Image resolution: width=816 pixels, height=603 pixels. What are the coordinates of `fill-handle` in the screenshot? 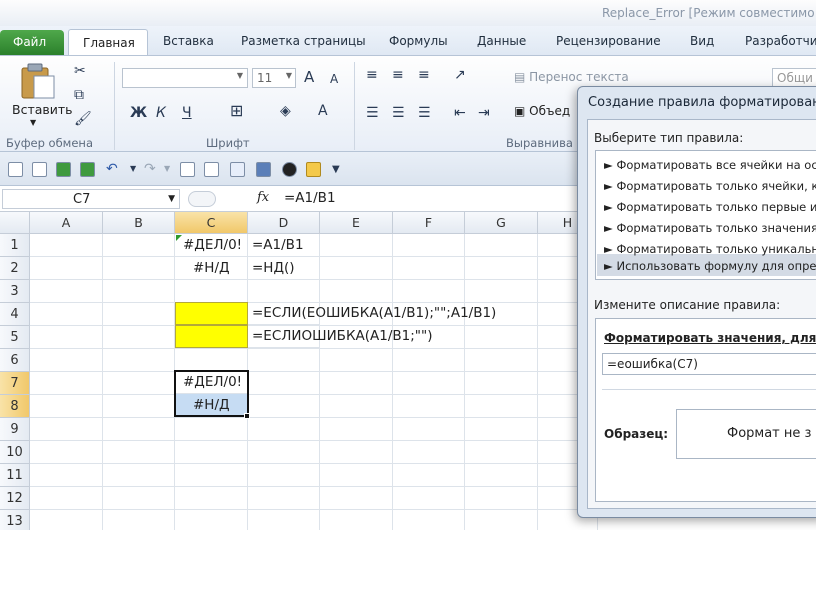 It's located at (247, 416).